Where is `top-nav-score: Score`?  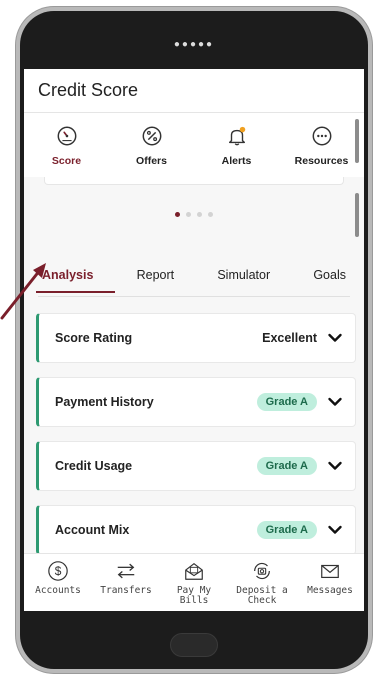 top-nav-score: Score is located at coordinates (67, 146).